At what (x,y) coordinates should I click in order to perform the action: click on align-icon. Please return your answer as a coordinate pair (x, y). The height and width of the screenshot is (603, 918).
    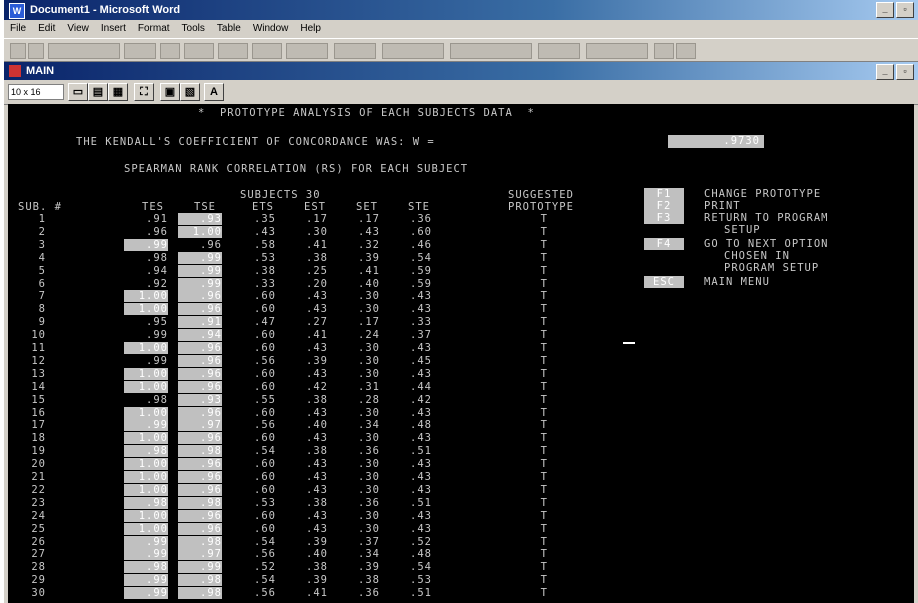
    Looking at the image, I should click on (355, 51).